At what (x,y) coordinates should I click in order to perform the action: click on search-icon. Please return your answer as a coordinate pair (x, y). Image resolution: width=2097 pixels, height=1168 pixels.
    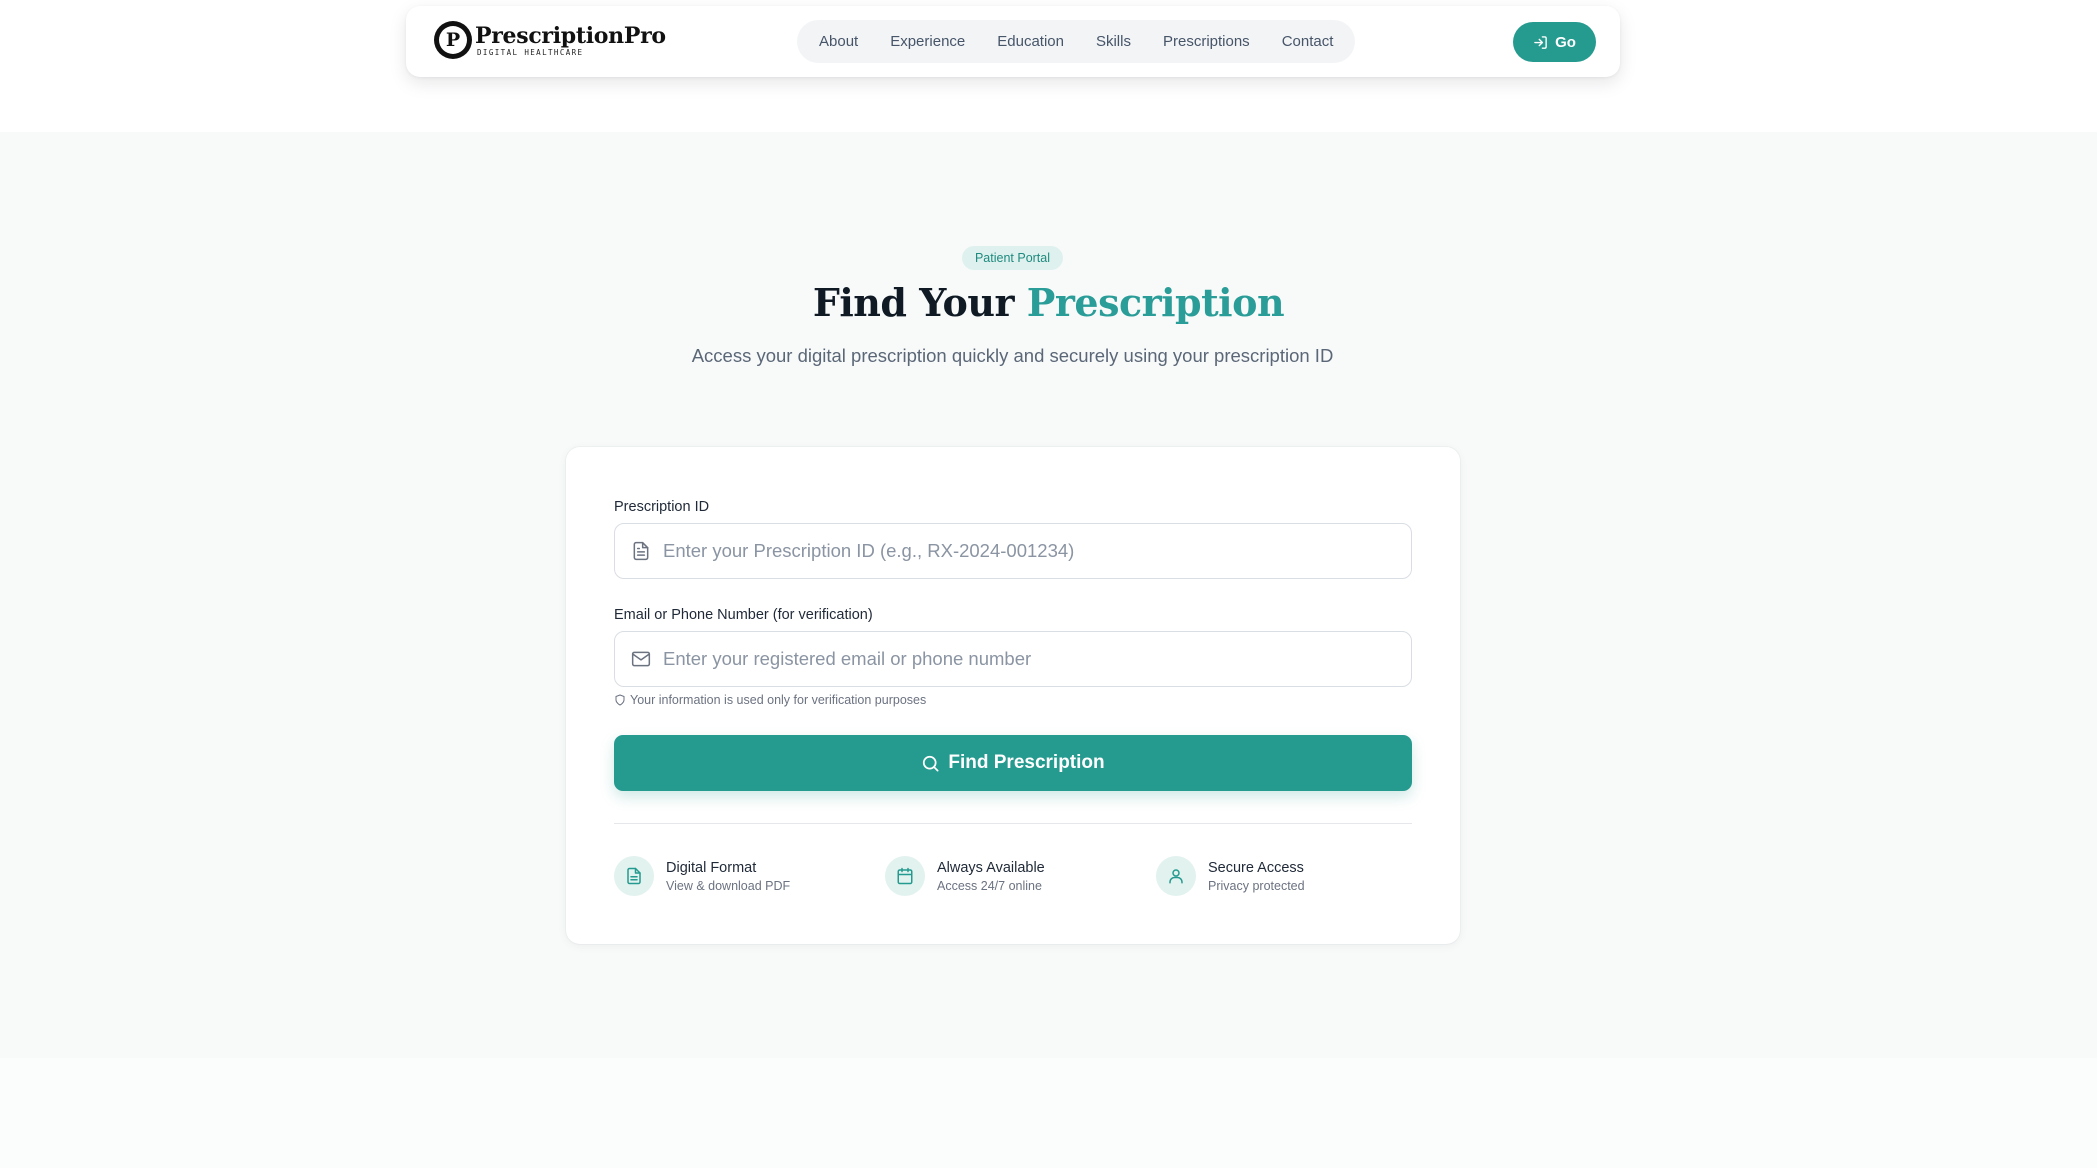
    Looking at the image, I should click on (930, 763).